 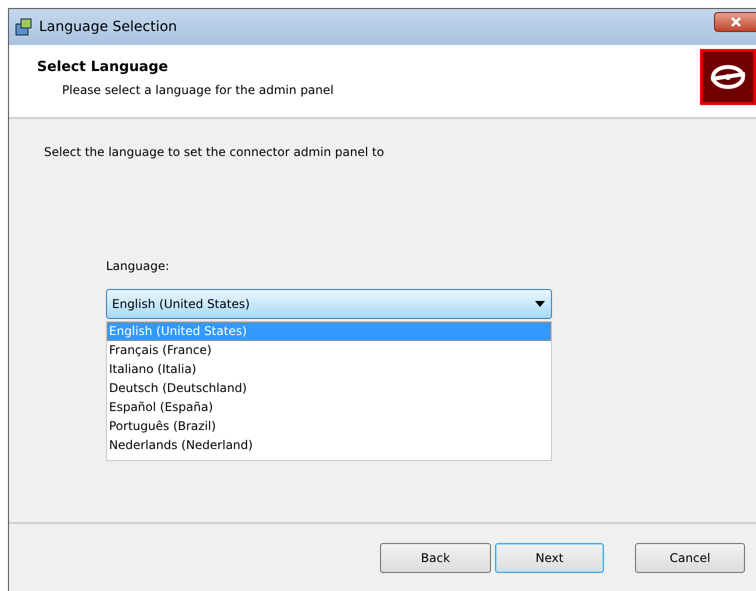 I want to click on dropdown-option: Français (France), so click(x=329, y=350).